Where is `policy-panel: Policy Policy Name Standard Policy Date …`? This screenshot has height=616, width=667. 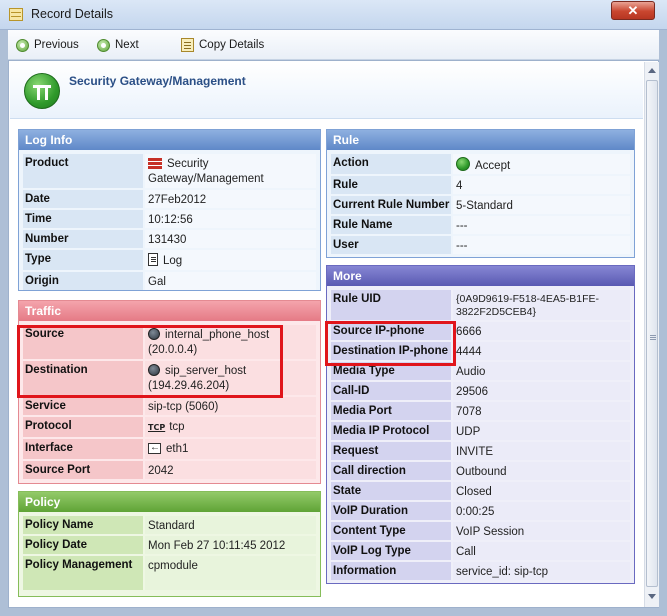
policy-panel: Policy Policy Name Standard Policy Date … is located at coordinates (169, 544).